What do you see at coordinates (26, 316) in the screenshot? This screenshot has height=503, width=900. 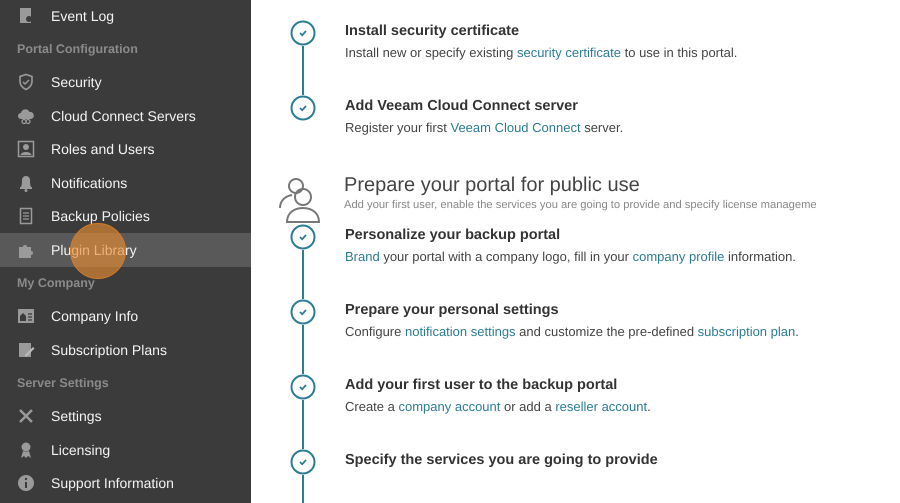 I see `building-icon` at bounding box center [26, 316].